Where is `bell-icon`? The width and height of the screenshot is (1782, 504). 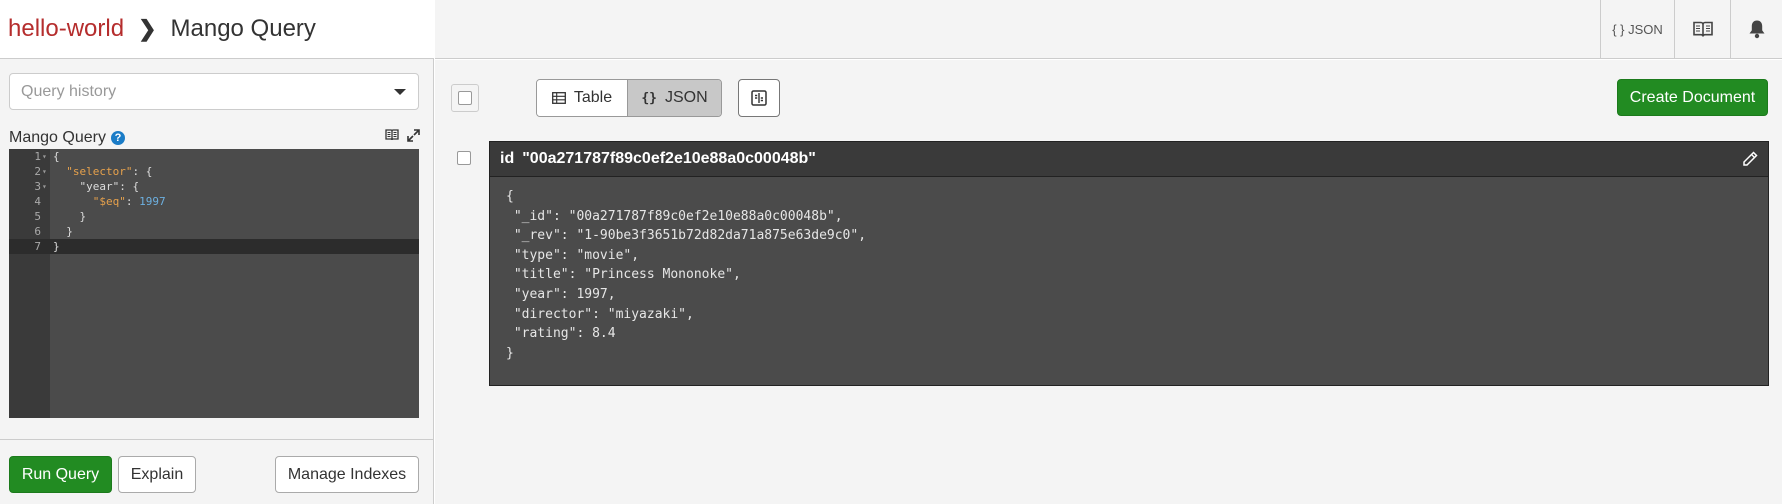 bell-icon is located at coordinates (1756, 29).